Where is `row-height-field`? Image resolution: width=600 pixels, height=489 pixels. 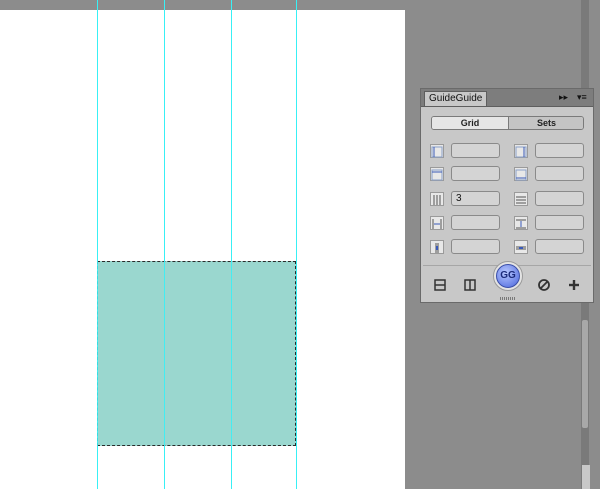
row-height-field is located at coordinates (559, 222).